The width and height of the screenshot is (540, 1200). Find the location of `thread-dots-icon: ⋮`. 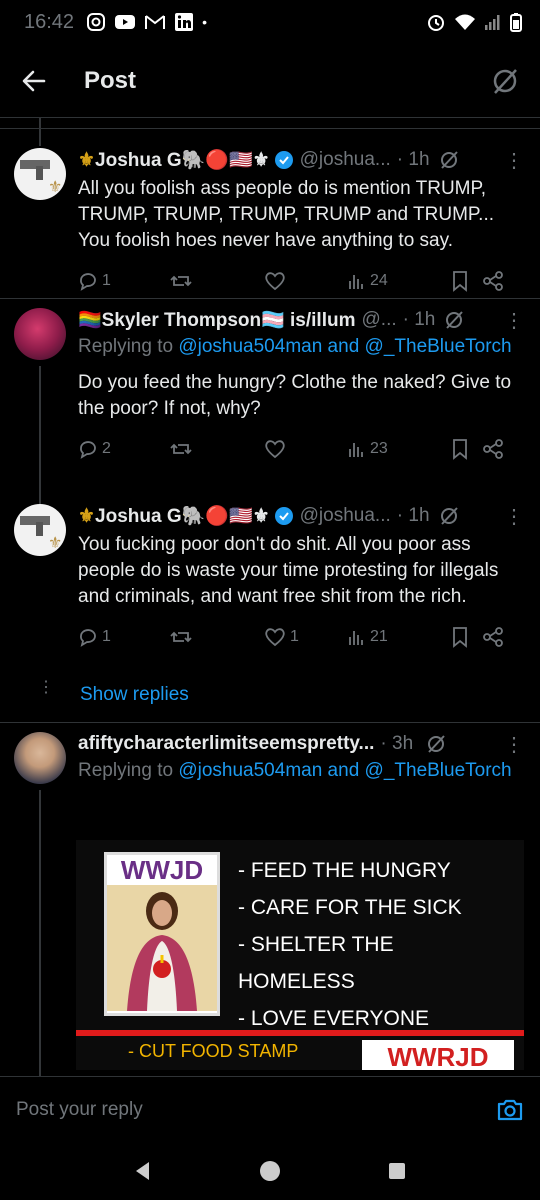

thread-dots-icon: ⋮ is located at coordinates (46, 687).